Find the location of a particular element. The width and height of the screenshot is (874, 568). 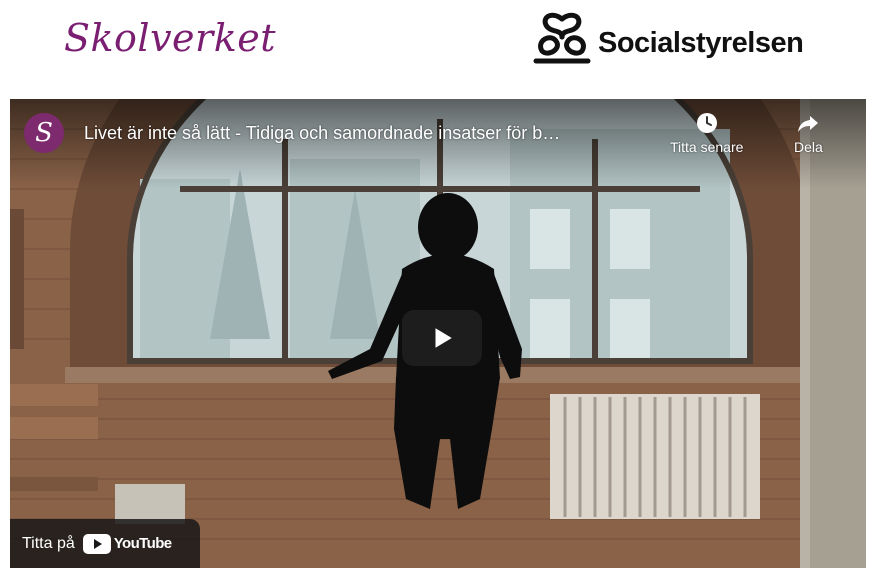

youtube-logo: YouTube is located at coordinates (127, 543).